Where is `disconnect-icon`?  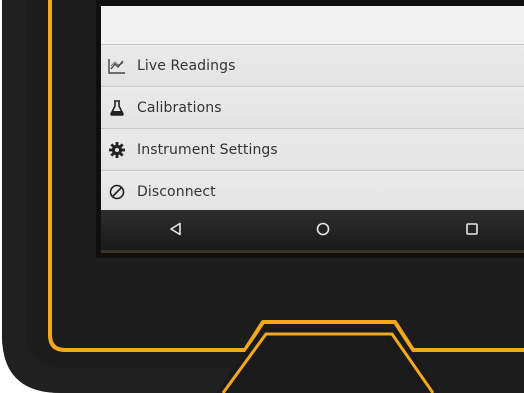
disconnect-icon is located at coordinates (117, 192).